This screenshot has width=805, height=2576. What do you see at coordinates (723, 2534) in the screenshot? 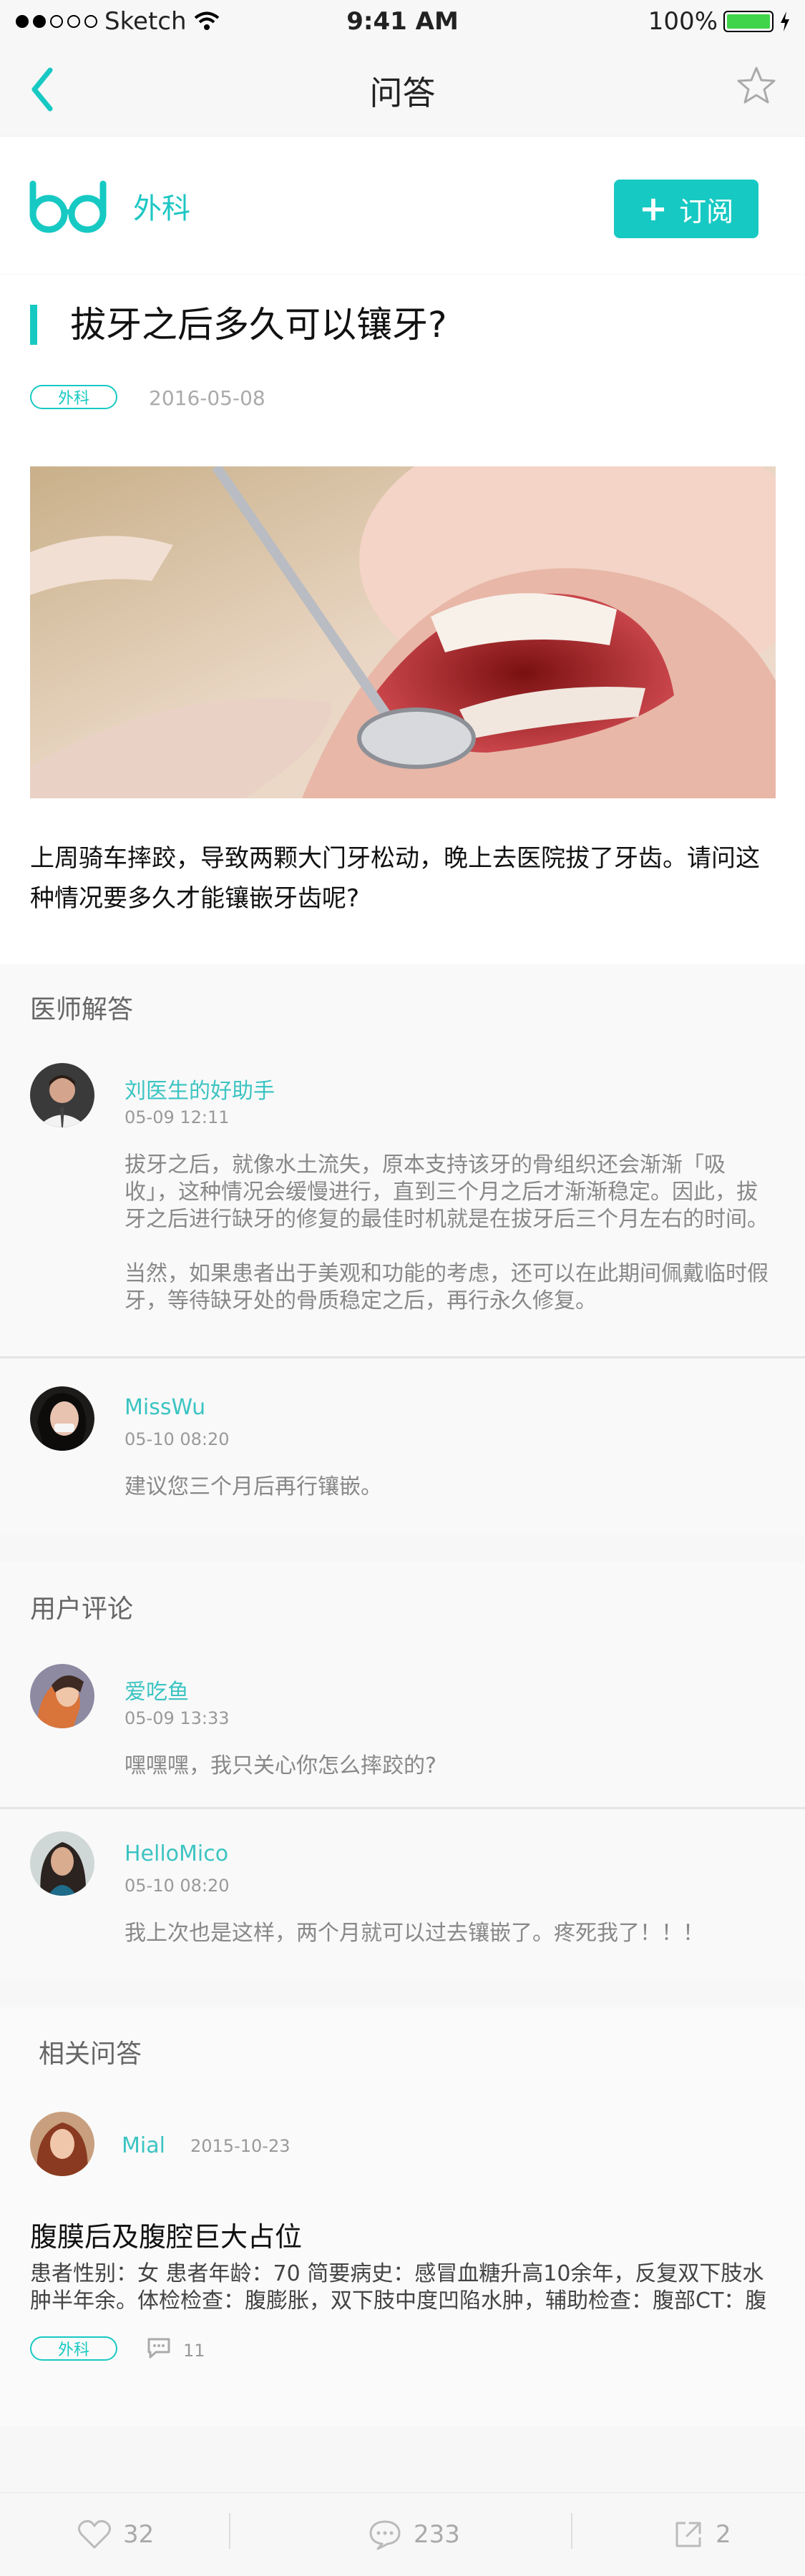
I see `share-count: 2` at bounding box center [723, 2534].